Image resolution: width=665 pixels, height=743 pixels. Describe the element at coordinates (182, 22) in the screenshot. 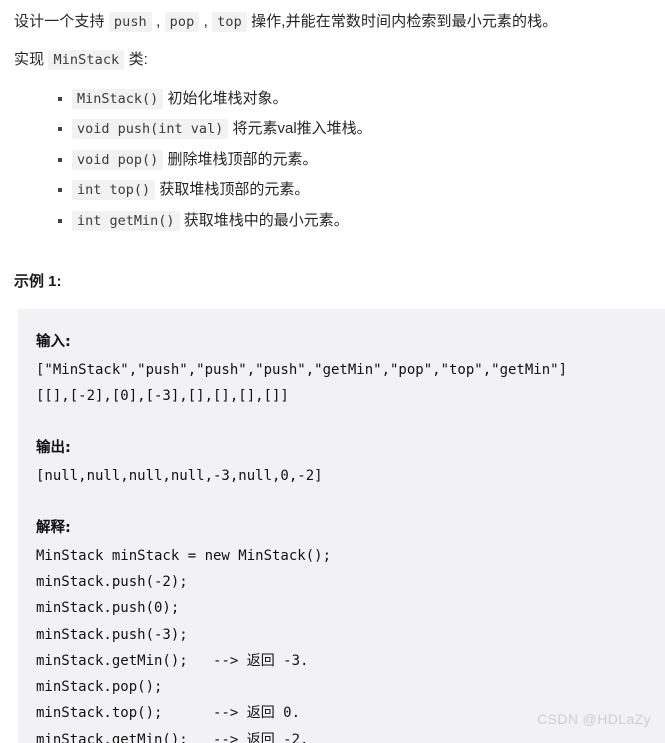

I see `inline-code-pop: pop` at that location.